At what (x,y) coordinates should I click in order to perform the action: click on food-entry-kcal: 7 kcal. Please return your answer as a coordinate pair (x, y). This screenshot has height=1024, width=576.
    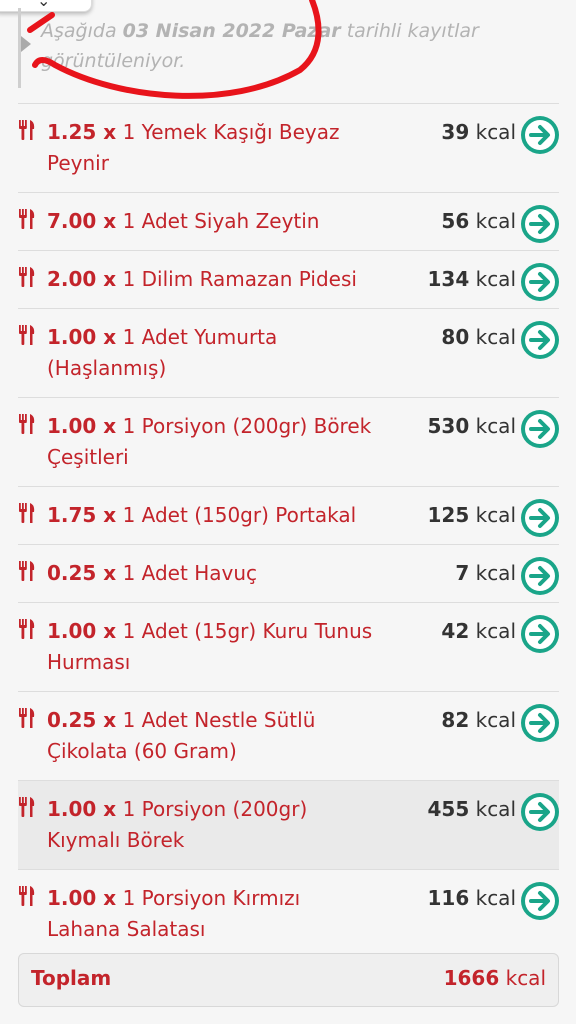
    Looking at the image, I should click on (485, 573).